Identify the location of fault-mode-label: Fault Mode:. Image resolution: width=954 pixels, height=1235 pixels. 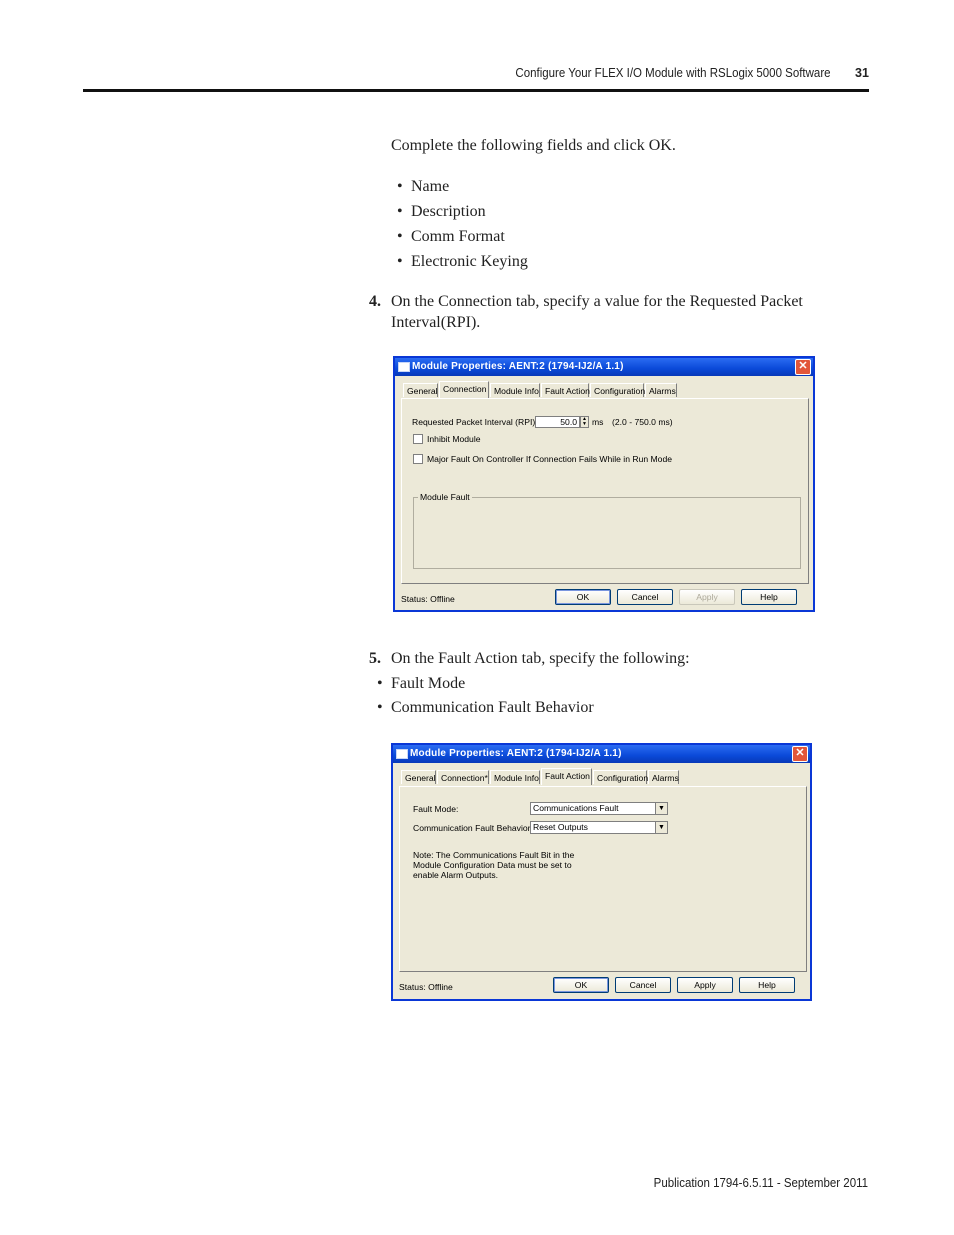
(436, 809).